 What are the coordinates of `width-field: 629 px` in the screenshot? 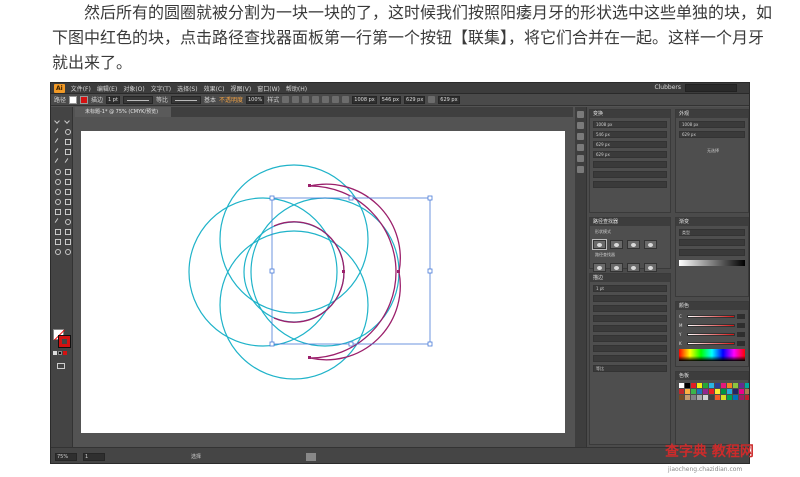 It's located at (415, 99).